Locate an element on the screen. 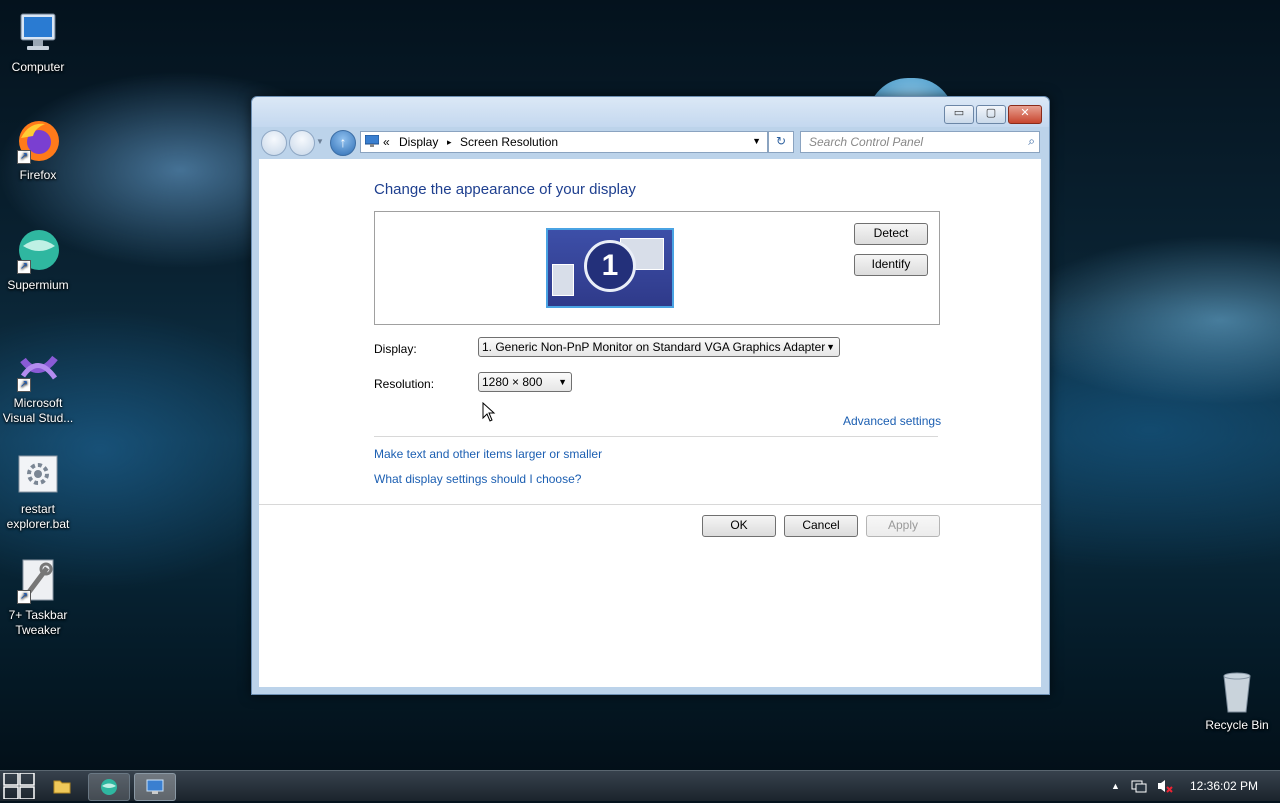 This screenshot has width=1280, height=803. firefox-icon: ↗ is located at coordinates (38, 141).